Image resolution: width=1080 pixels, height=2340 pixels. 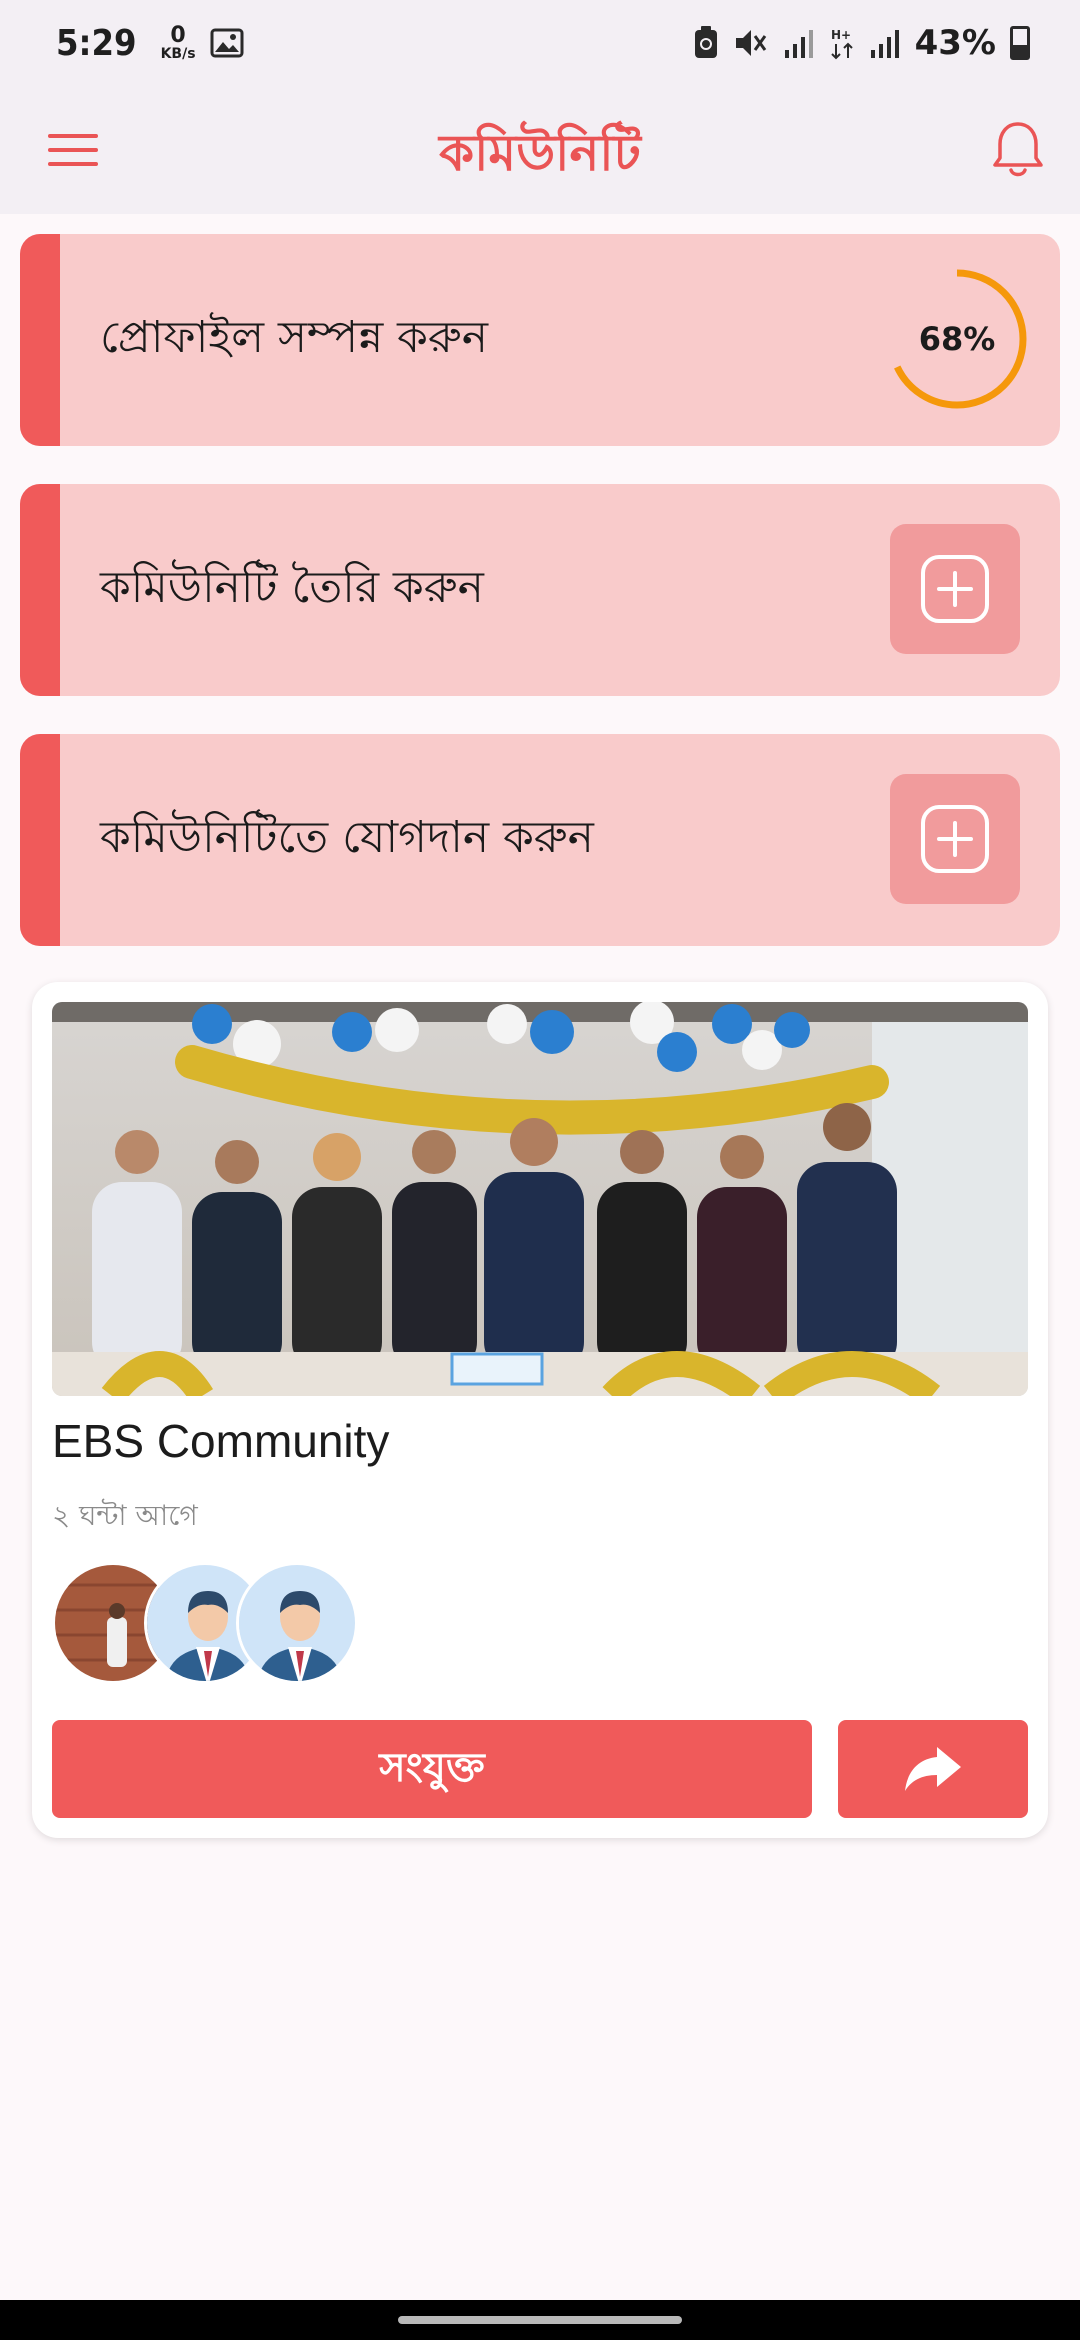 I want to click on join-community-label: কমিউনিটিতে যোগদান করুন, so click(x=347, y=837).